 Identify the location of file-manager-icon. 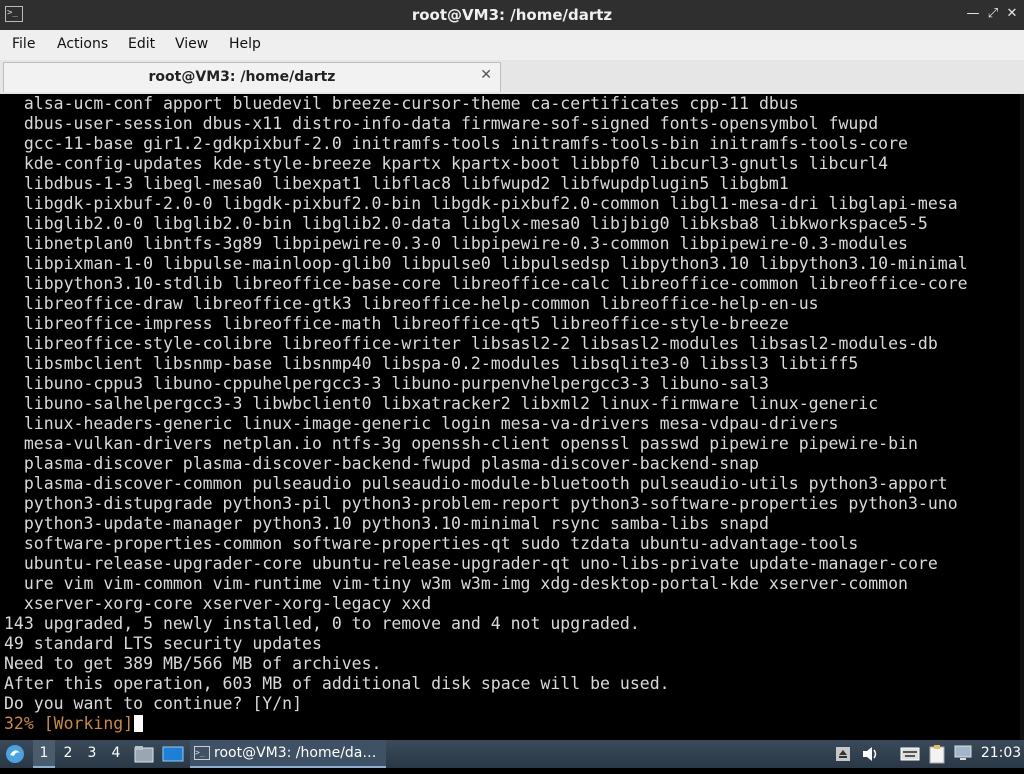
(144, 754).